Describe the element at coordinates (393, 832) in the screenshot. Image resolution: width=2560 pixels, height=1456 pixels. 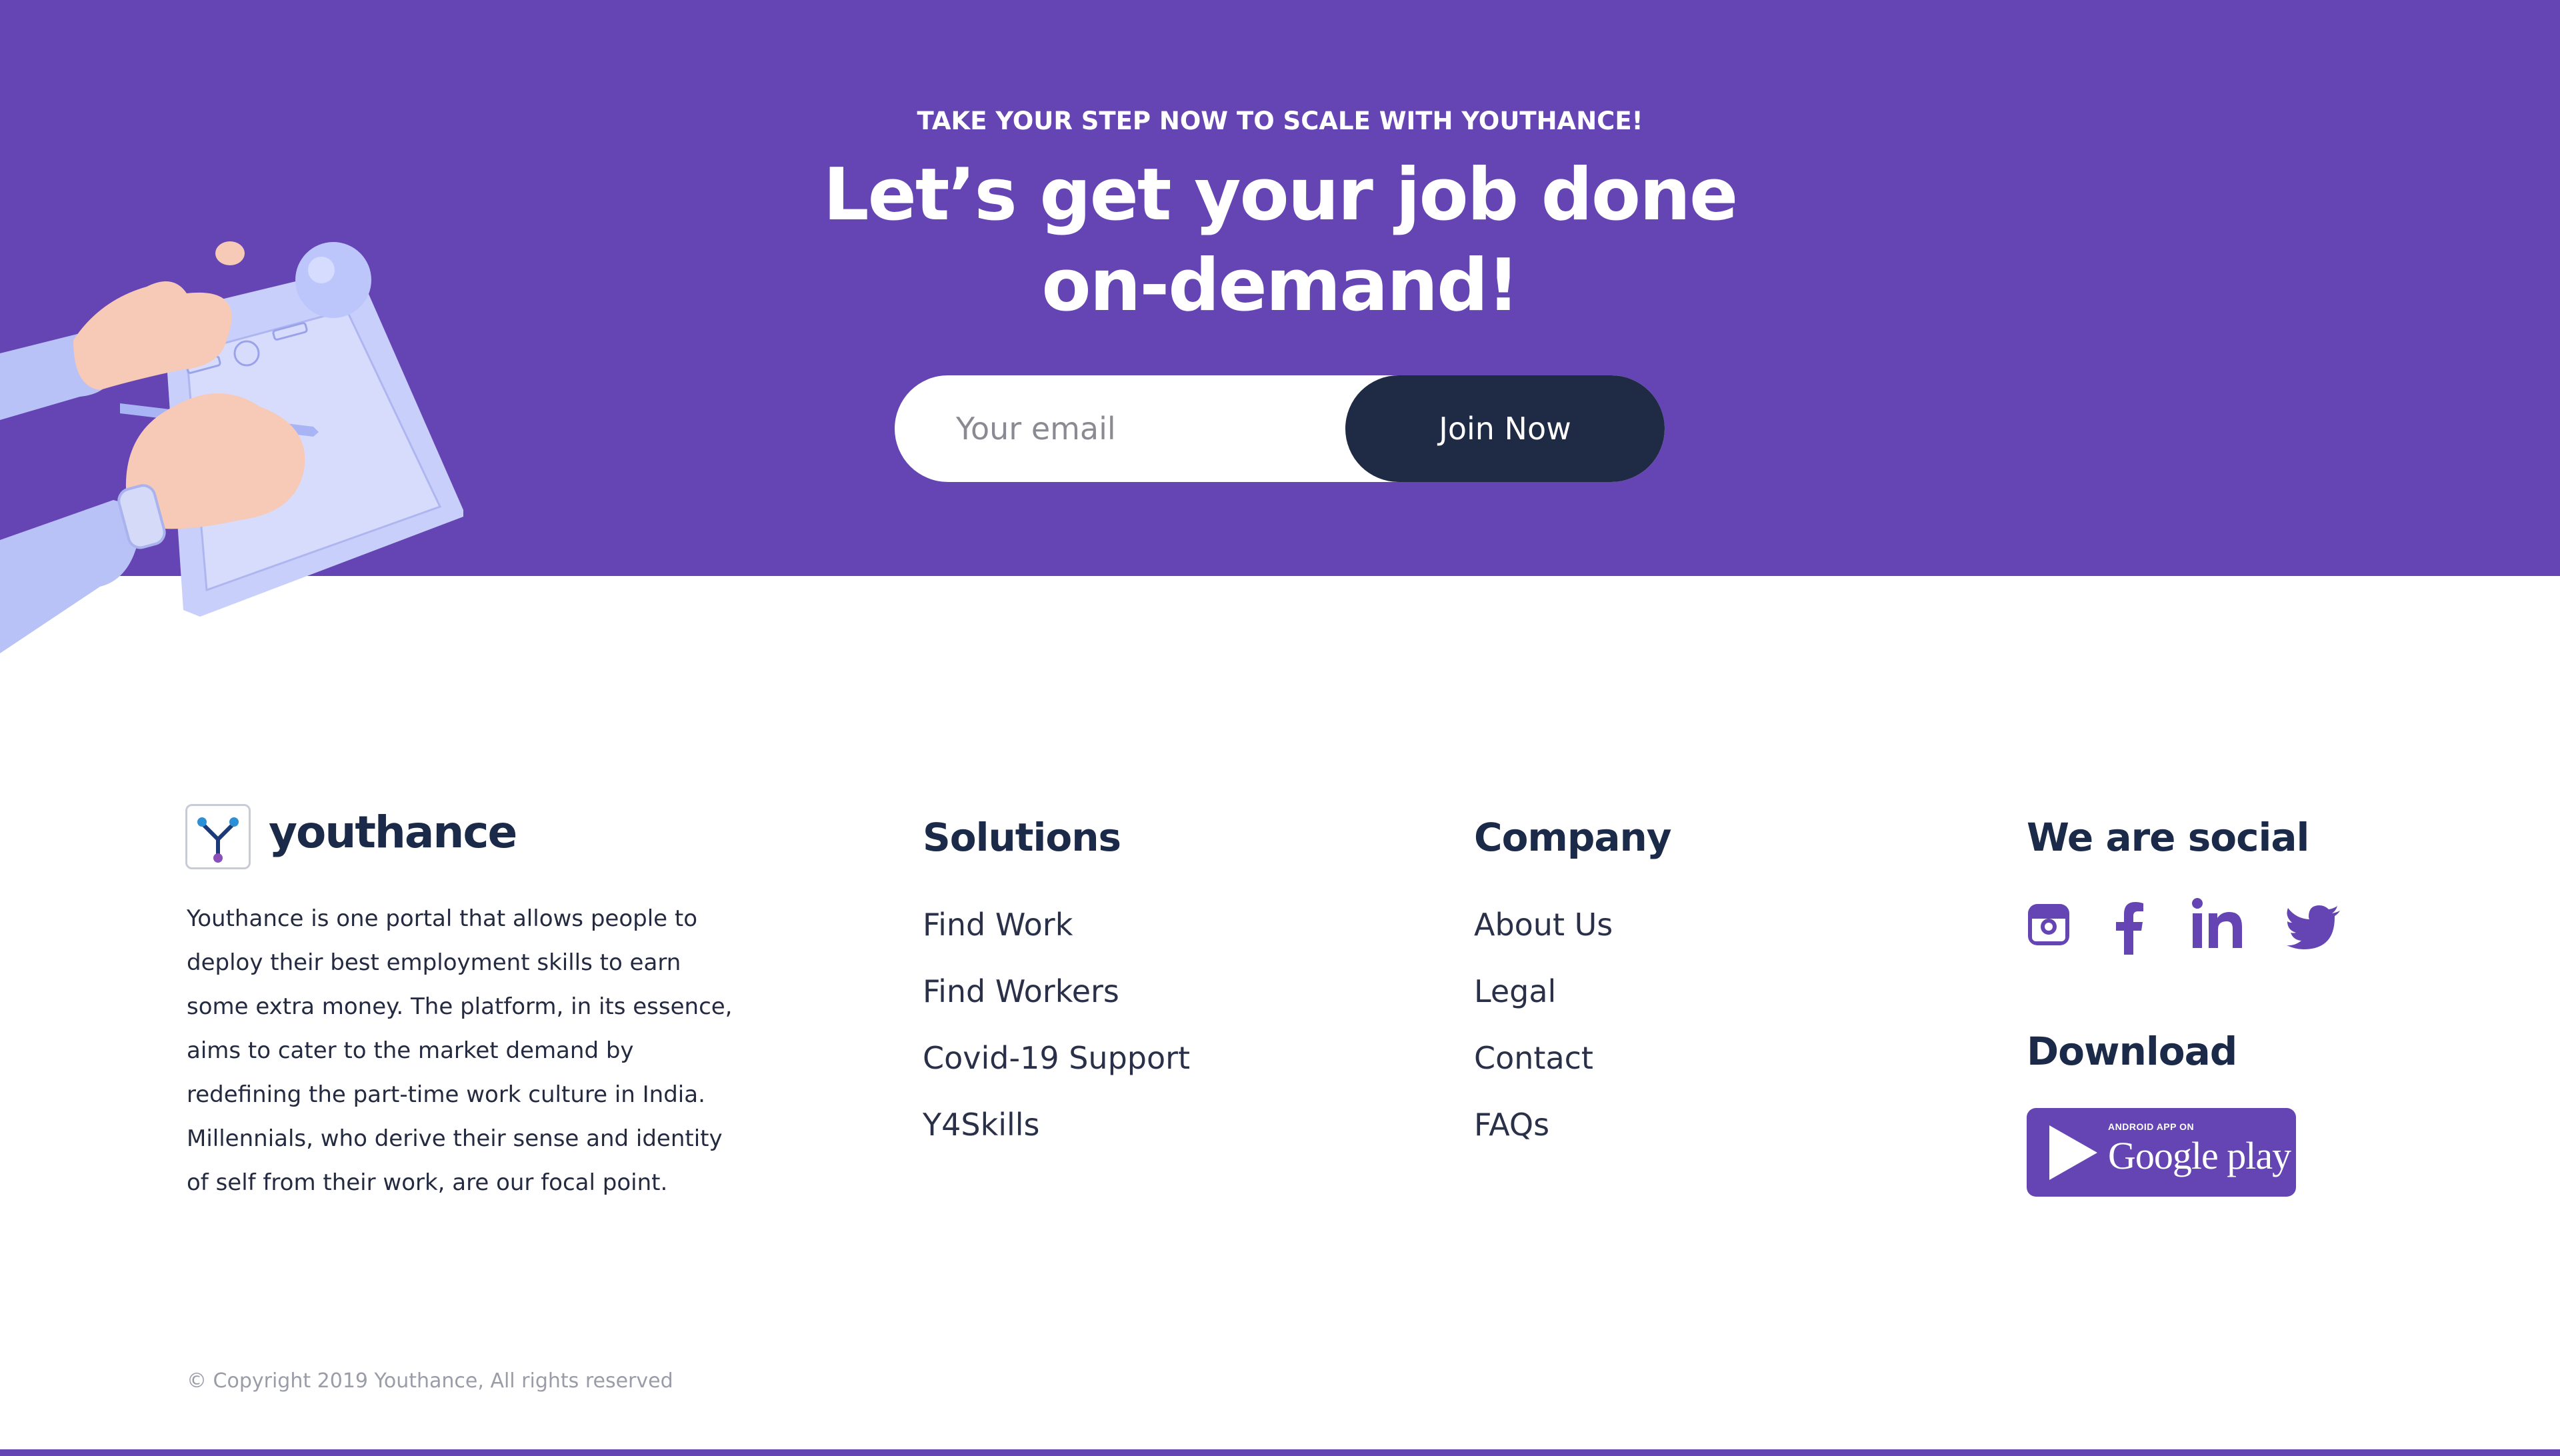
I see `brand-name: youthance` at that location.